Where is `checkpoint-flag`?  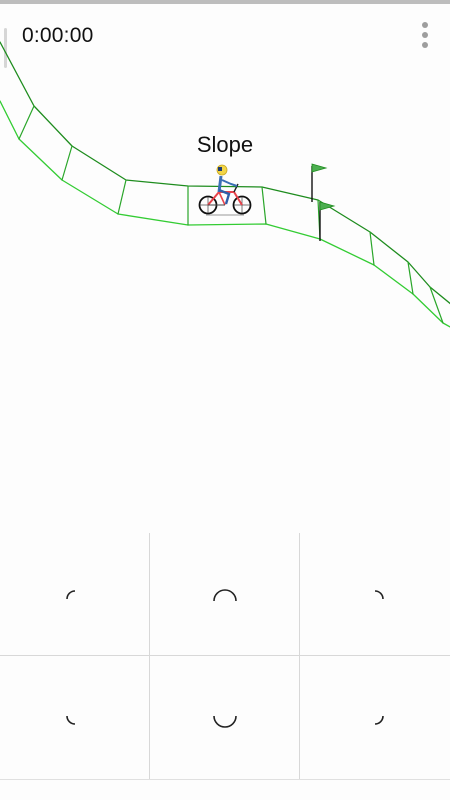 checkpoint-flag is located at coordinates (319, 182).